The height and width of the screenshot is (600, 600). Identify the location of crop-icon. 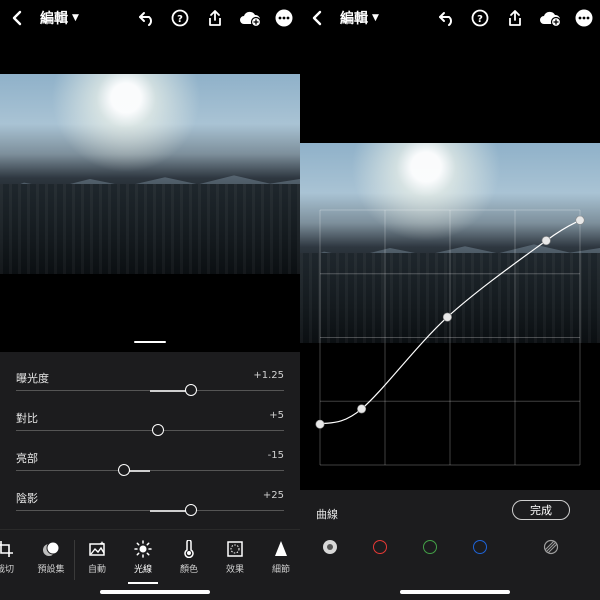
(6, 549).